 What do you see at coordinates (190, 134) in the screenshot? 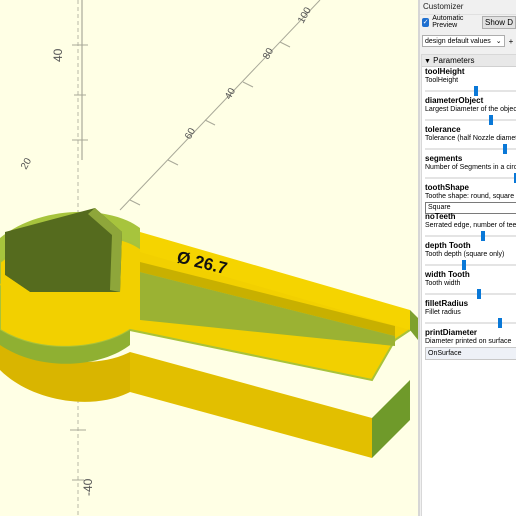
I see `axis-label: 60` at bounding box center [190, 134].